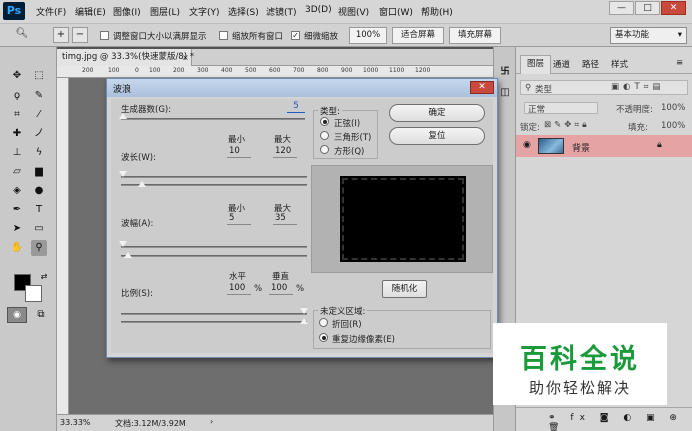 This screenshot has height=431, width=692. Describe the element at coordinates (620, 422) in the screenshot. I see `layer-action-icons: ⚭ fx ◙ ◐ ▣ ⊕ 🗑︎` at that location.